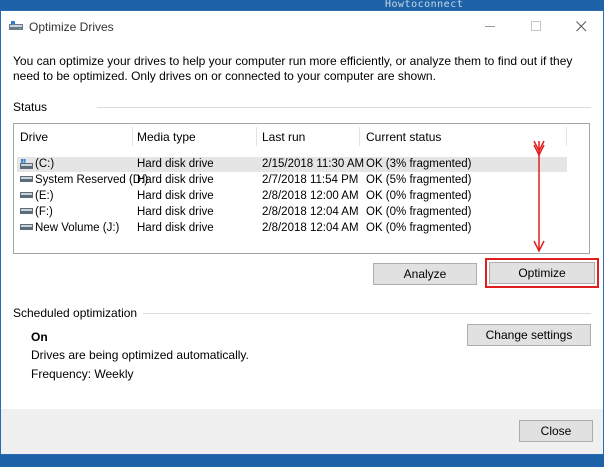  Describe the element at coordinates (302, 431) in the screenshot. I see `footer-bar: Close` at that location.